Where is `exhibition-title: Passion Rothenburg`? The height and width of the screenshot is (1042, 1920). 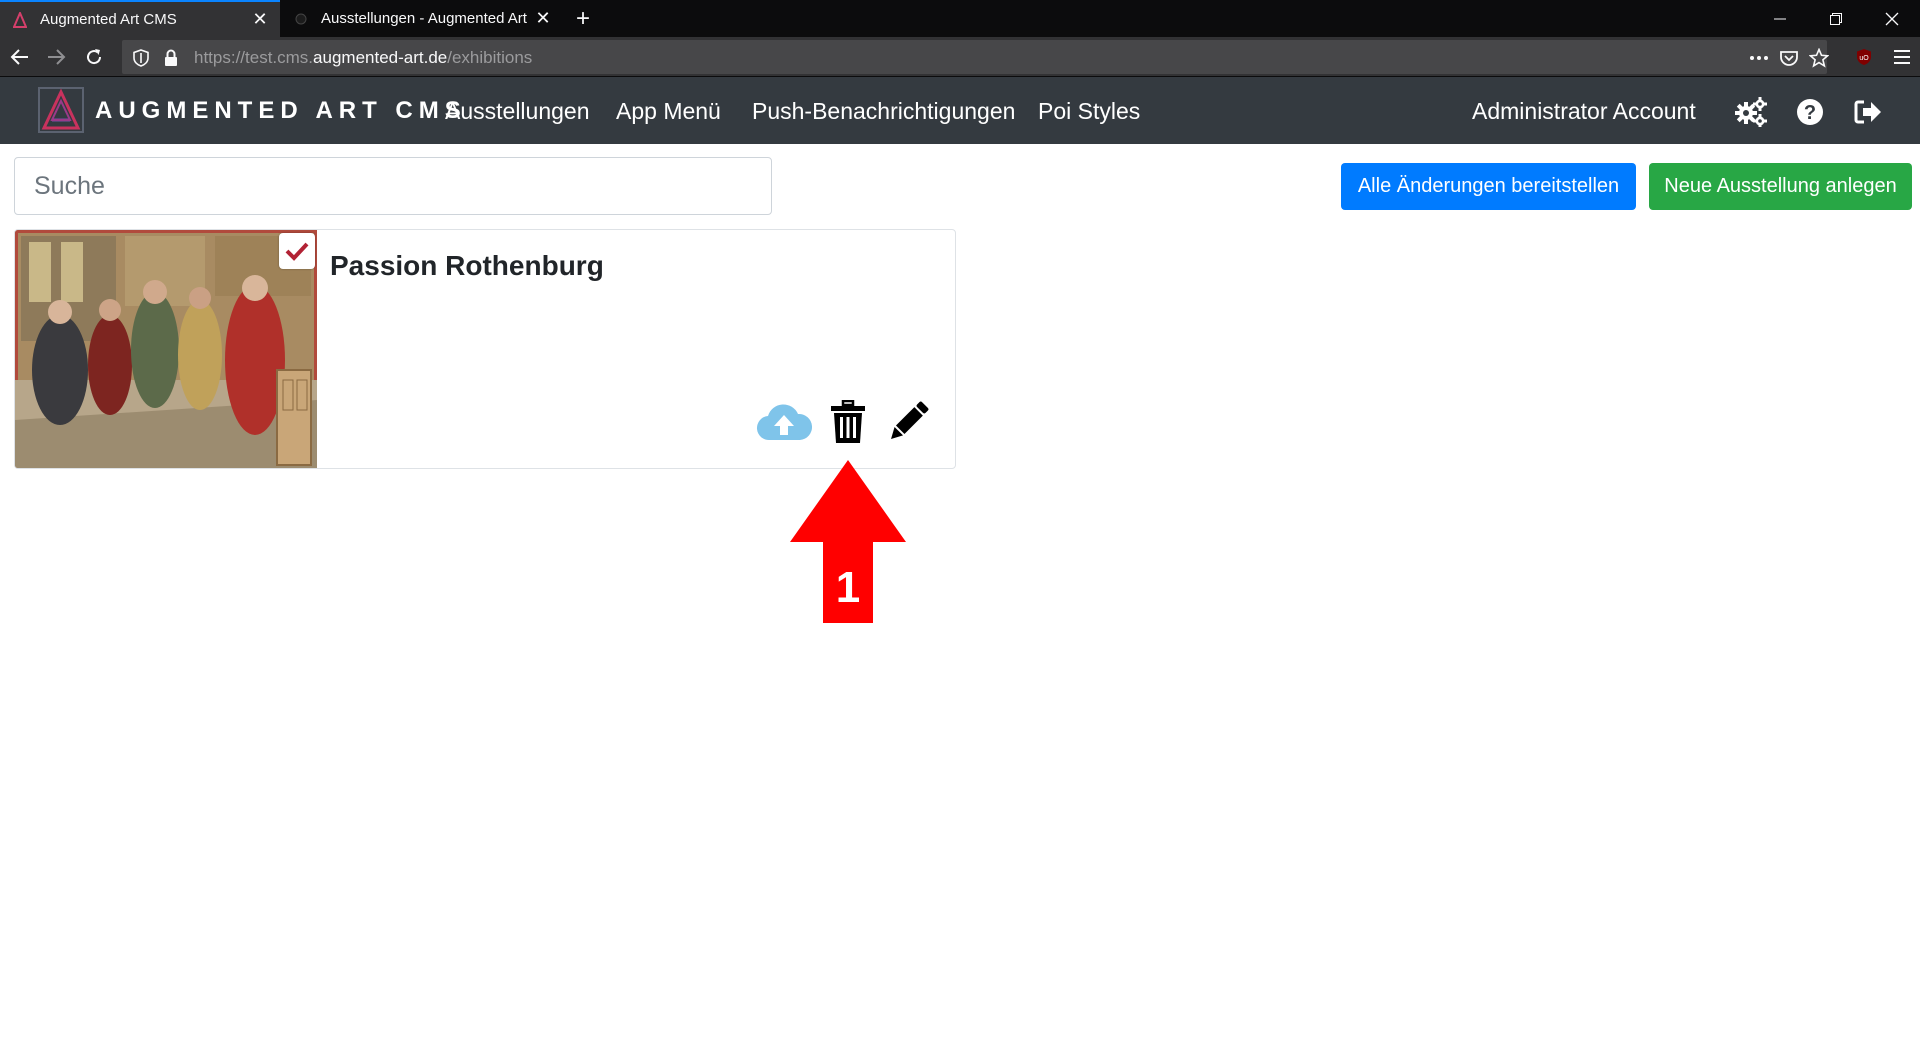 exhibition-title: Passion Rothenburg is located at coordinates (467, 266).